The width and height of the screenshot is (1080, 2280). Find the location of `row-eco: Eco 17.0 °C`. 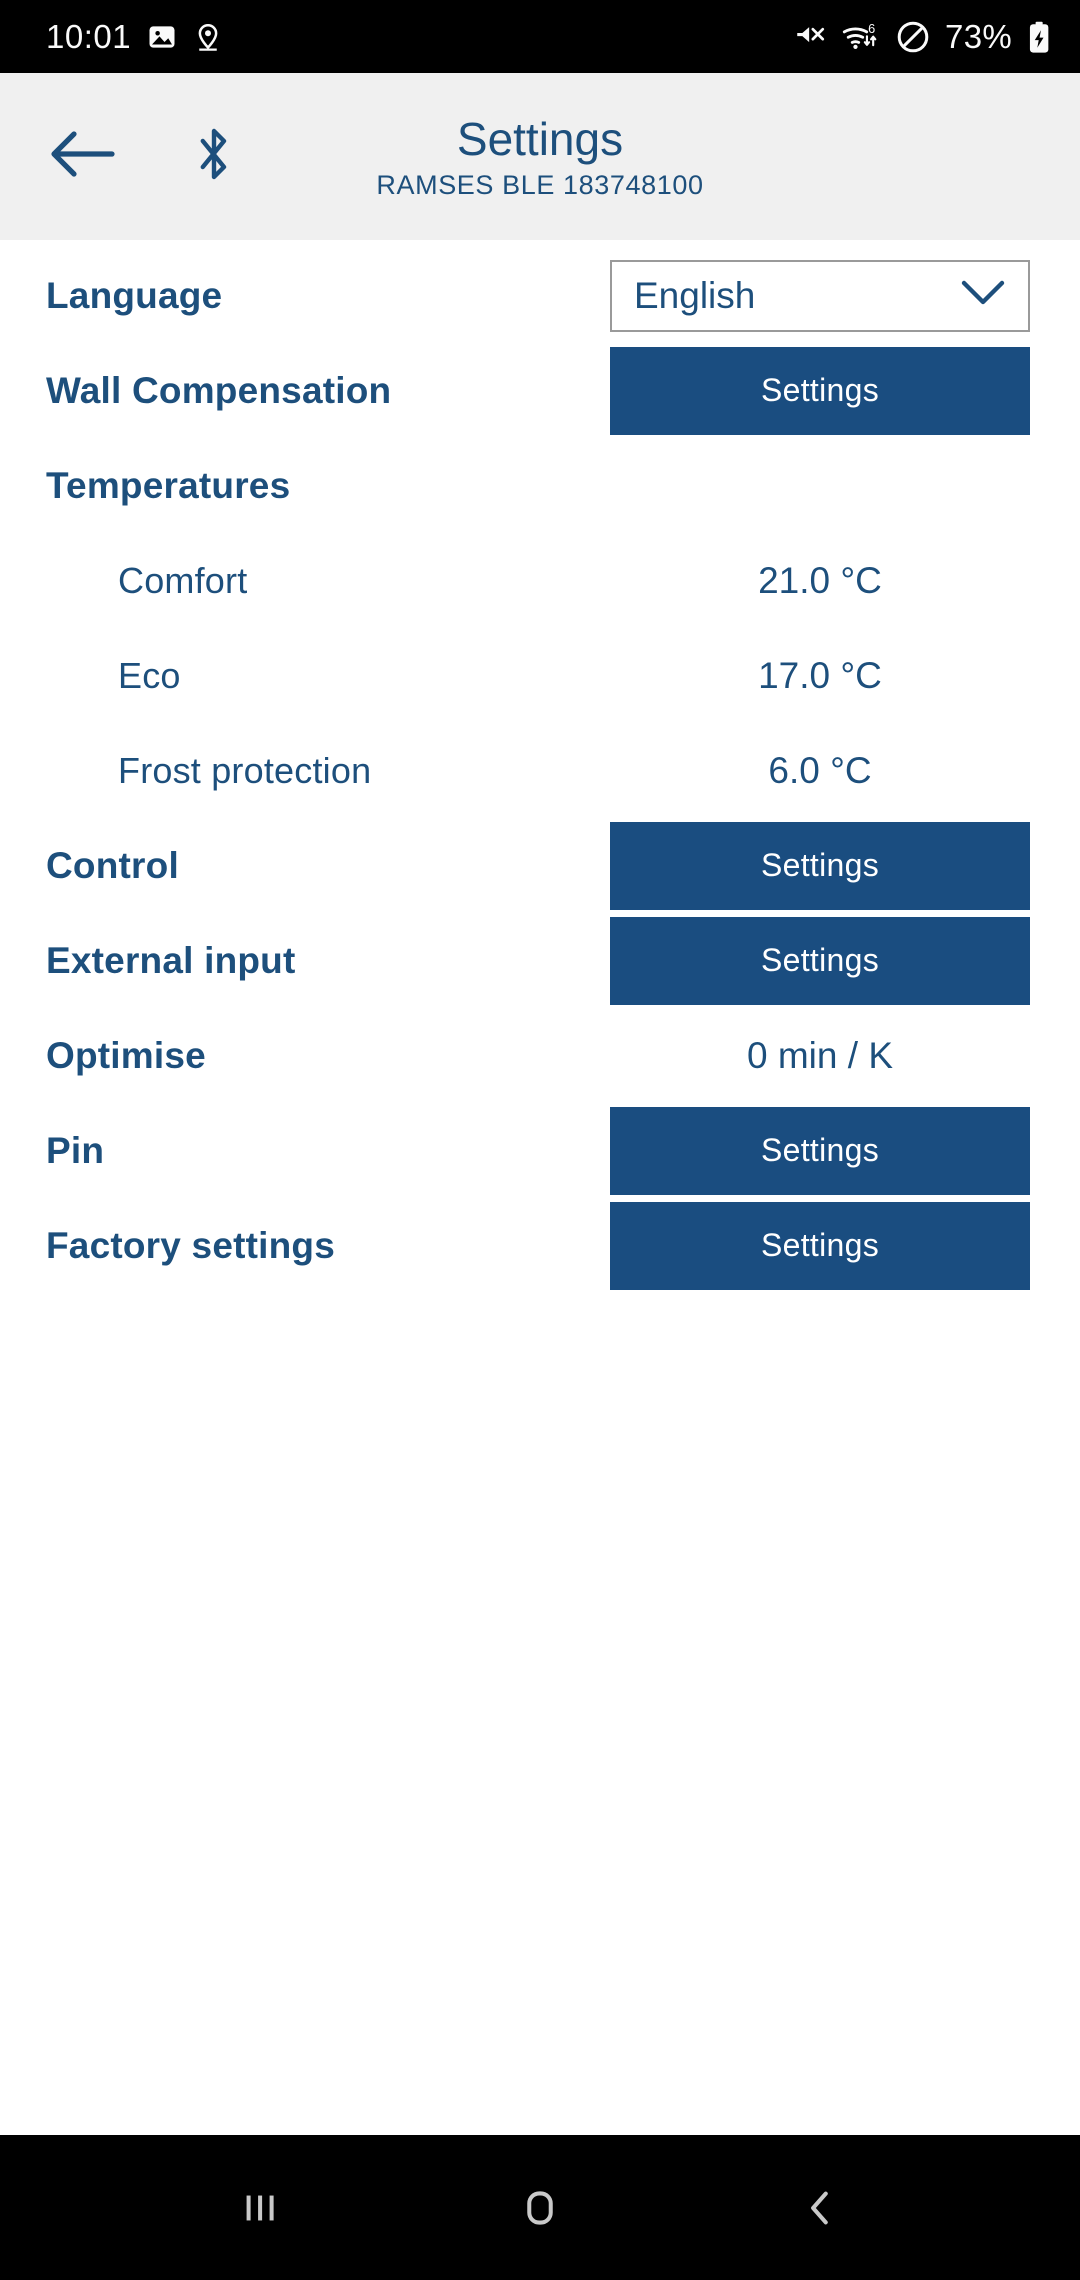

row-eco: Eco 17.0 °C is located at coordinates (540, 675).